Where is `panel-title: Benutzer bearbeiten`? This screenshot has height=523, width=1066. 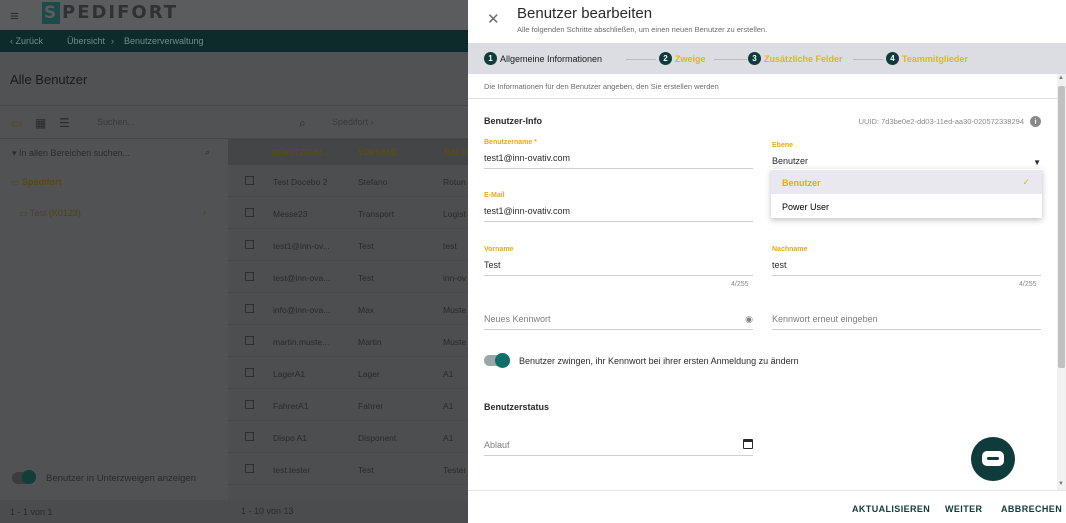 panel-title: Benutzer bearbeiten is located at coordinates (585, 13).